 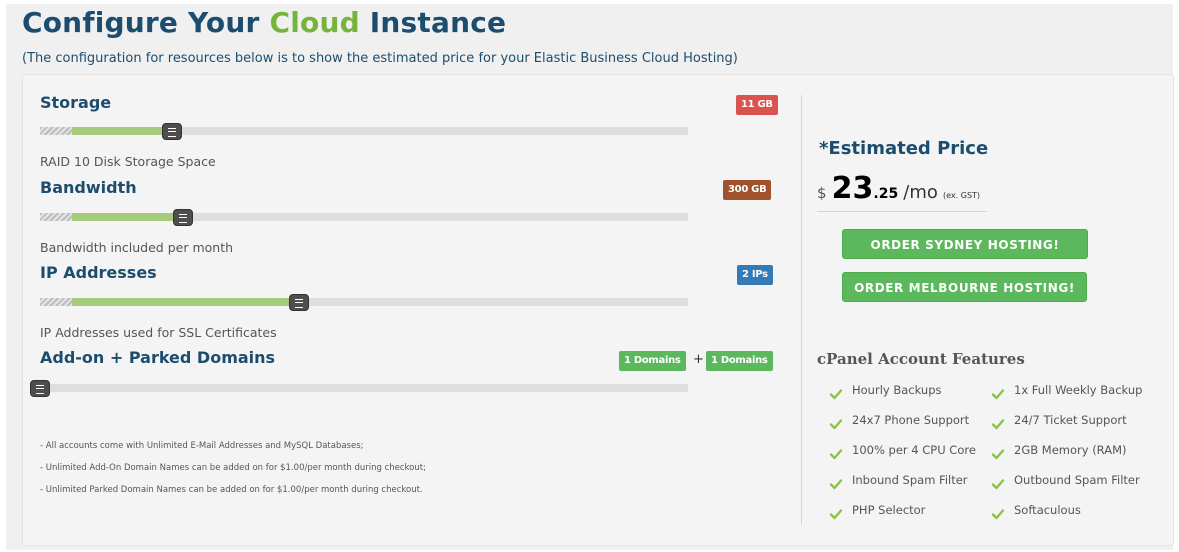 What do you see at coordinates (183, 217) in the screenshot?
I see `bandwidth-slider-handle` at bounding box center [183, 217].